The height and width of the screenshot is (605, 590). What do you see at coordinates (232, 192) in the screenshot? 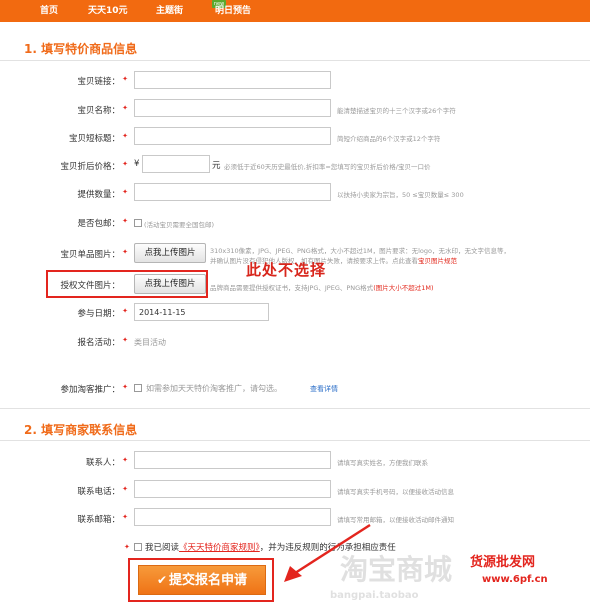
I see `quantity-input` at bounding box center [232, 192].